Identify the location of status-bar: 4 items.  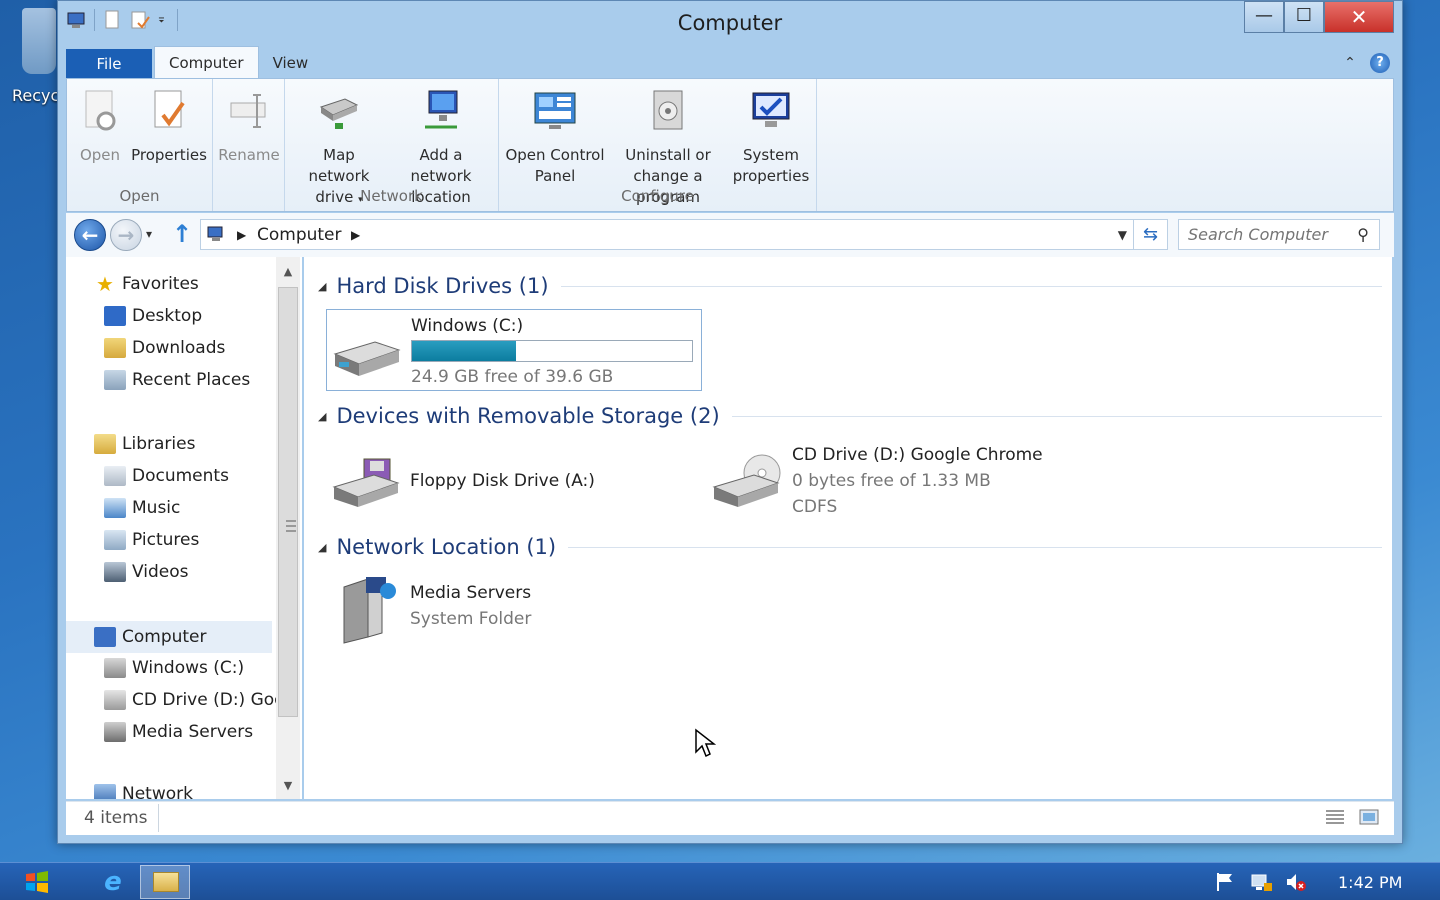
(730, 818).